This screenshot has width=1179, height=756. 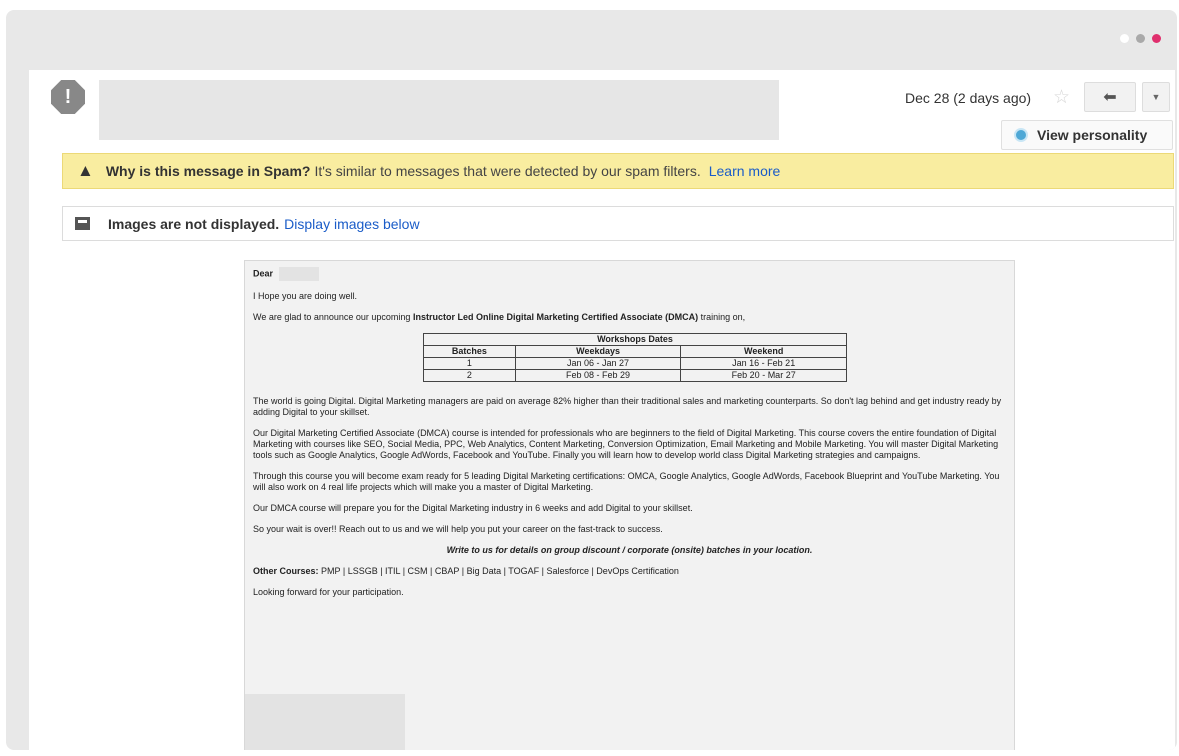 I want to click on reply-button: ⬅, so click(x=1110, y=97).